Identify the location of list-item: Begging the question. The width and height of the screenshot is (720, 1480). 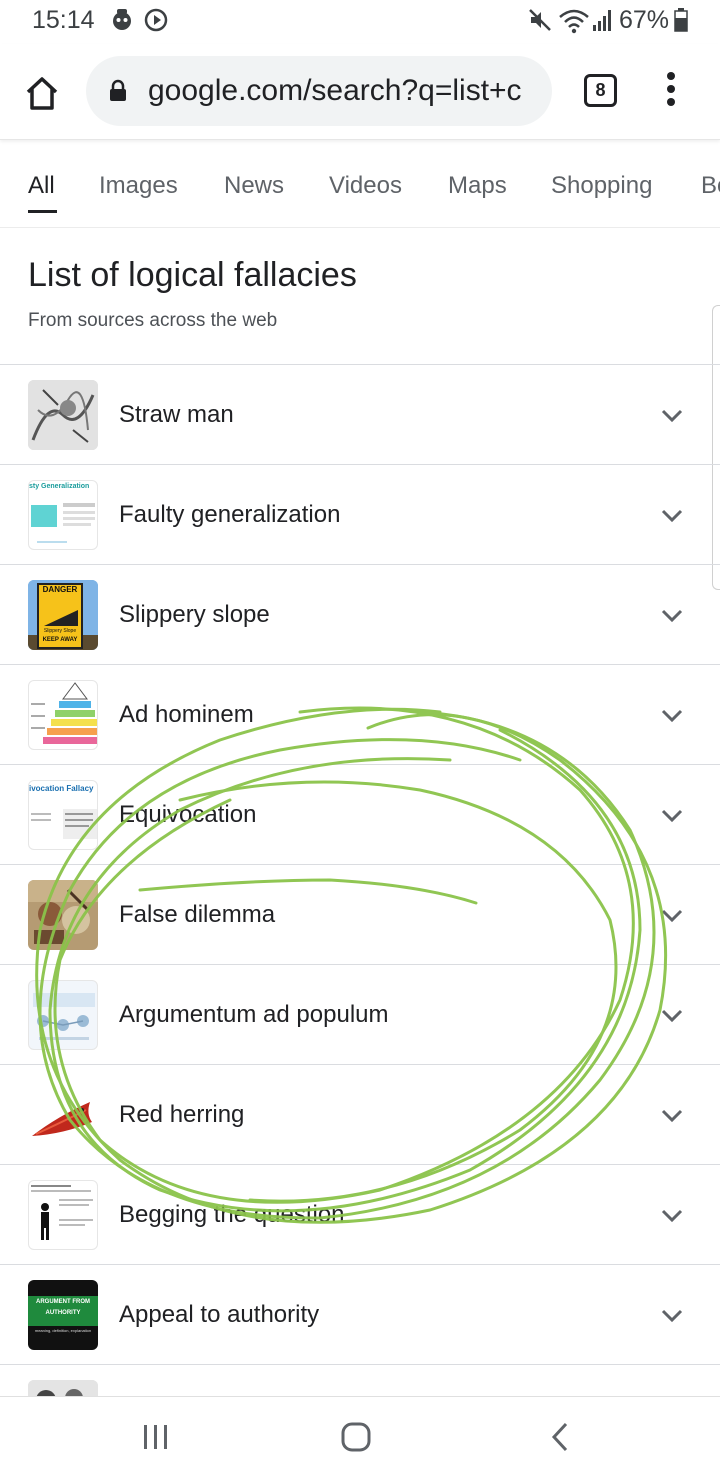
(360, 1214).